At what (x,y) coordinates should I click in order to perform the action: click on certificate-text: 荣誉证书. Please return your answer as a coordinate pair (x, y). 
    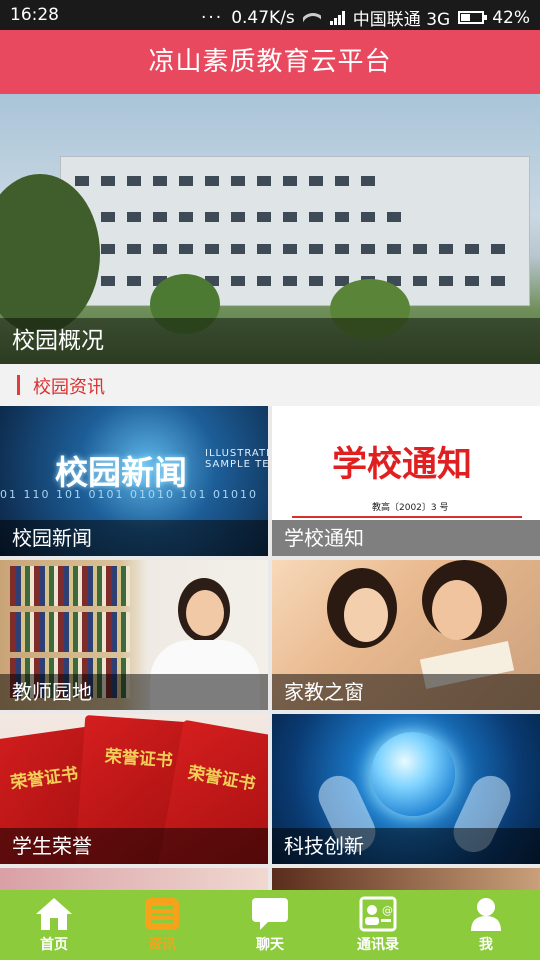
    Looking at the image, I should click on (139, 759).